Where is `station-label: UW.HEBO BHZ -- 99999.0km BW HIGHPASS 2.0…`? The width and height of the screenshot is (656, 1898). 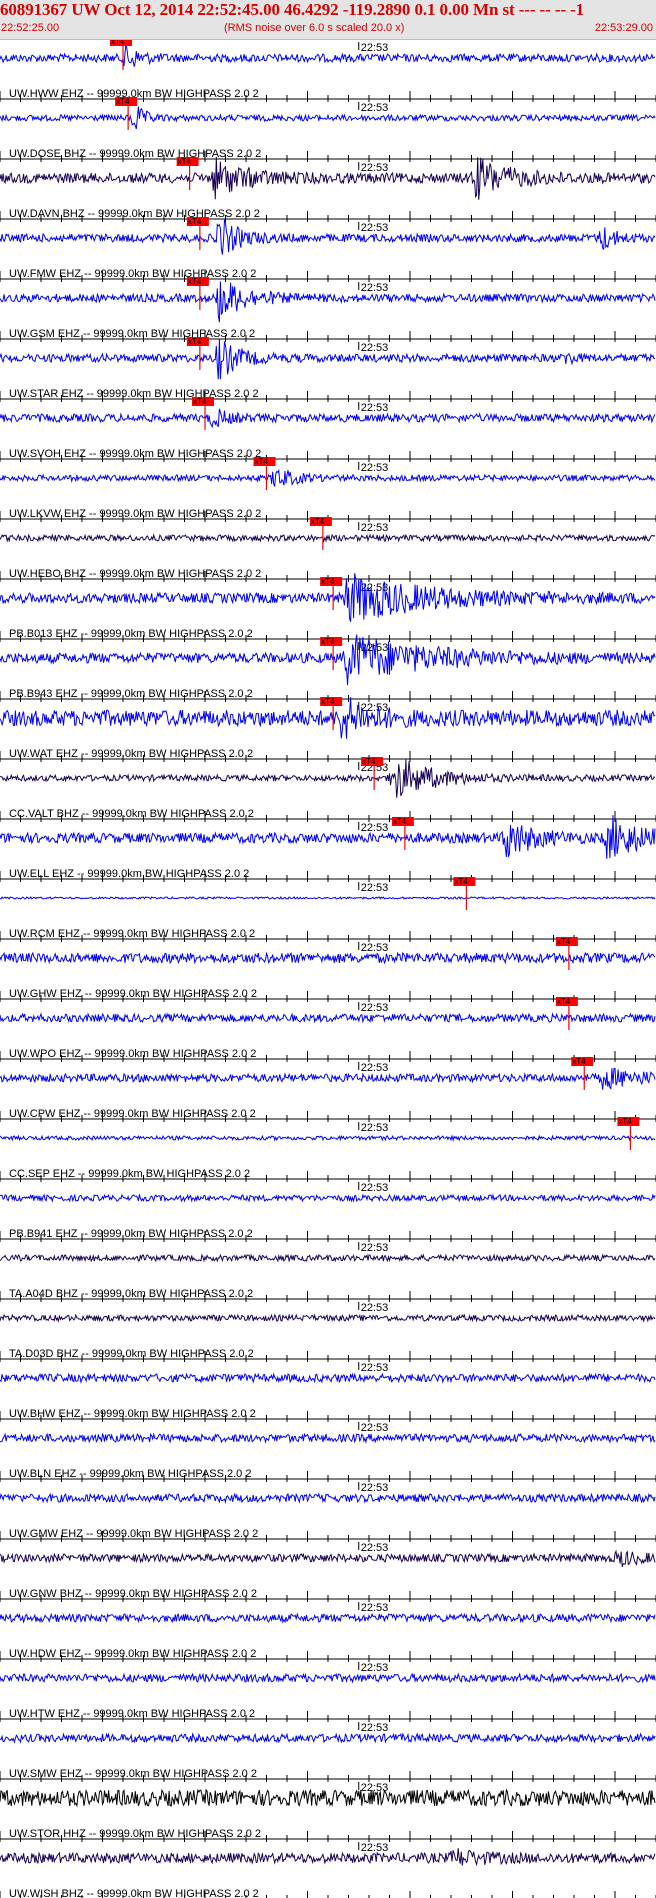 station-label: UW.HEBO BHZ -- 99999.0km BW HIGHPASS 2.0… is located at coordinates (135, 574).